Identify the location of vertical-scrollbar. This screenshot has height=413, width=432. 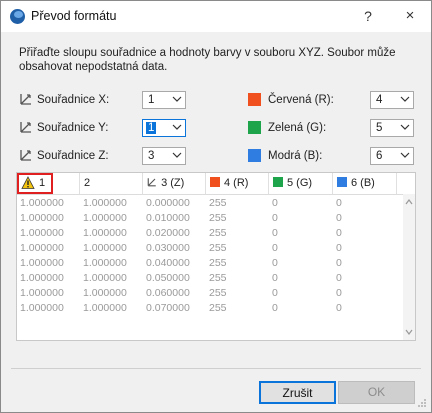
(409, 267).